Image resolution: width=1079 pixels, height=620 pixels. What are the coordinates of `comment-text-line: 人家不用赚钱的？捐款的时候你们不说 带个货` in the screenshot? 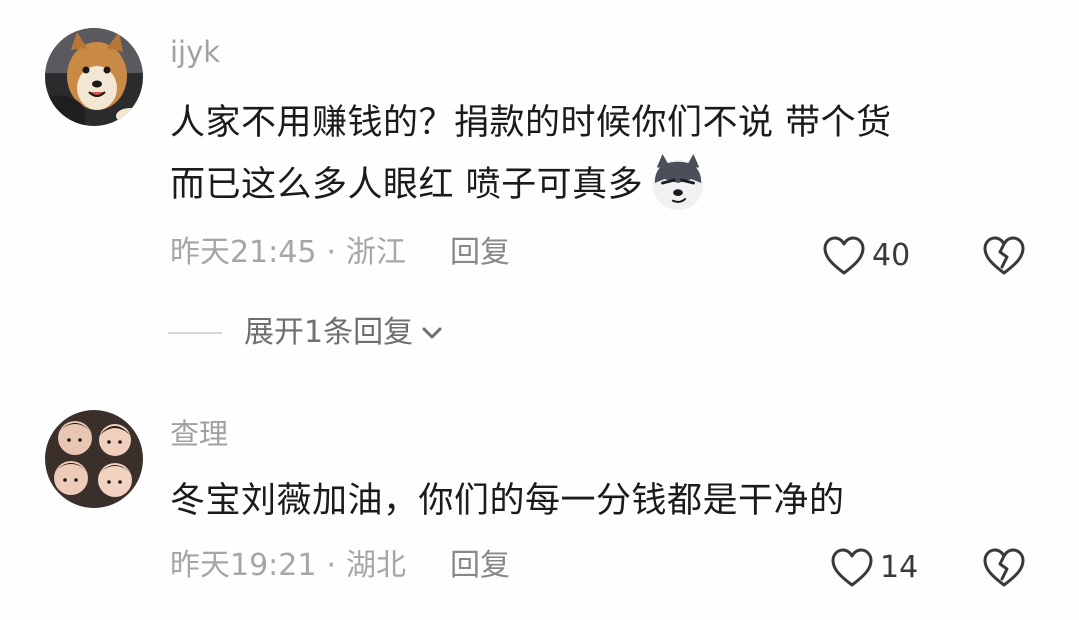 It's located at (531, 123).